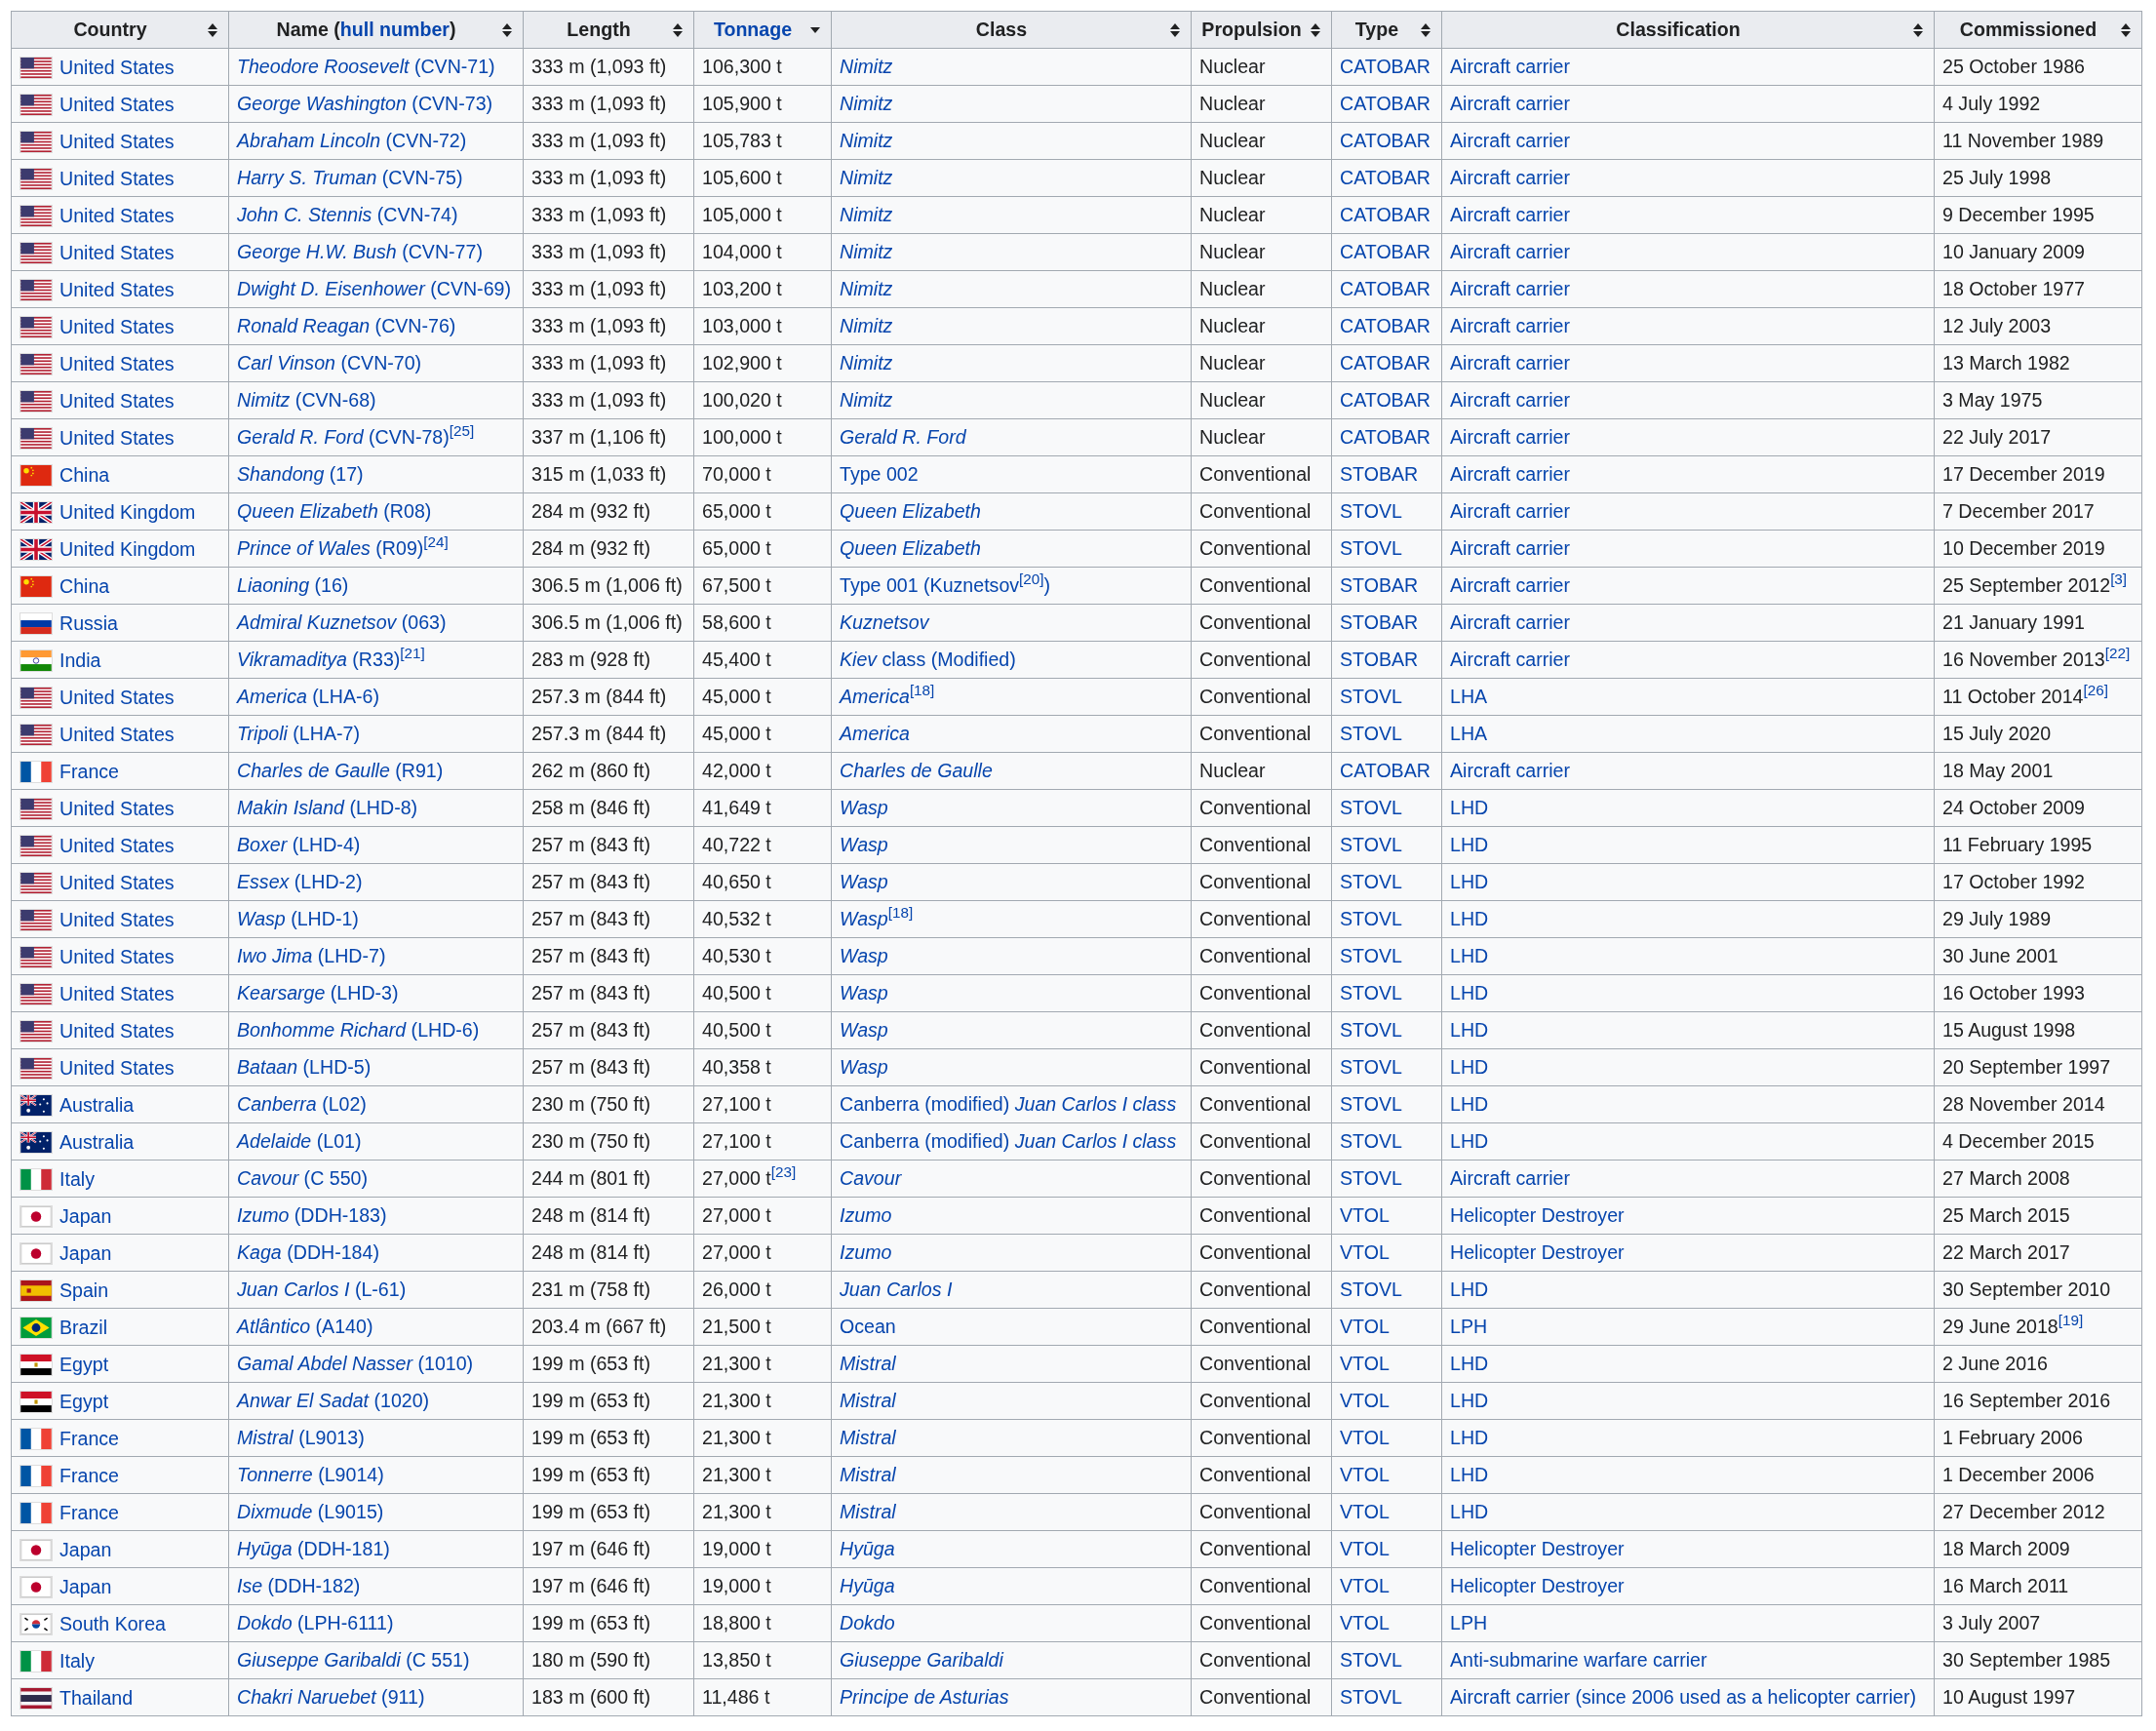  Describe the element at coordinates (879, 474) in the screenshot. I see `class-link: Type 002` at that location.